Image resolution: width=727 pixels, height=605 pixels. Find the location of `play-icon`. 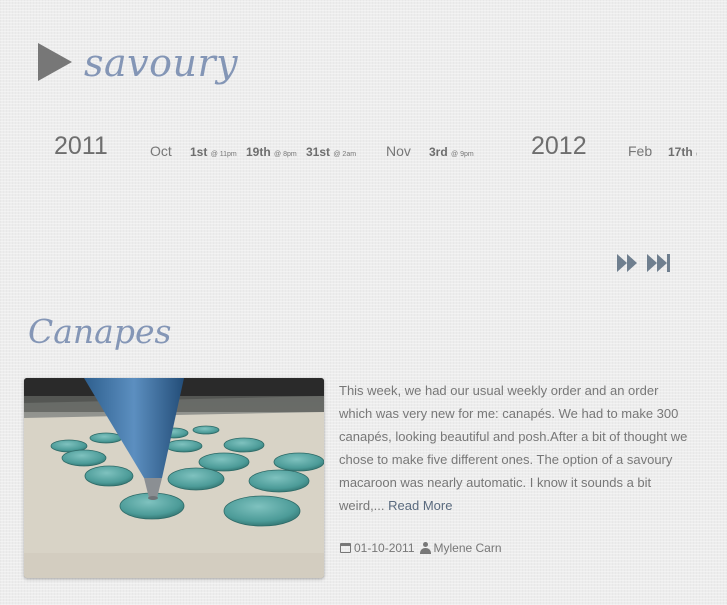

play-icon is located at coordinates (55, 62).